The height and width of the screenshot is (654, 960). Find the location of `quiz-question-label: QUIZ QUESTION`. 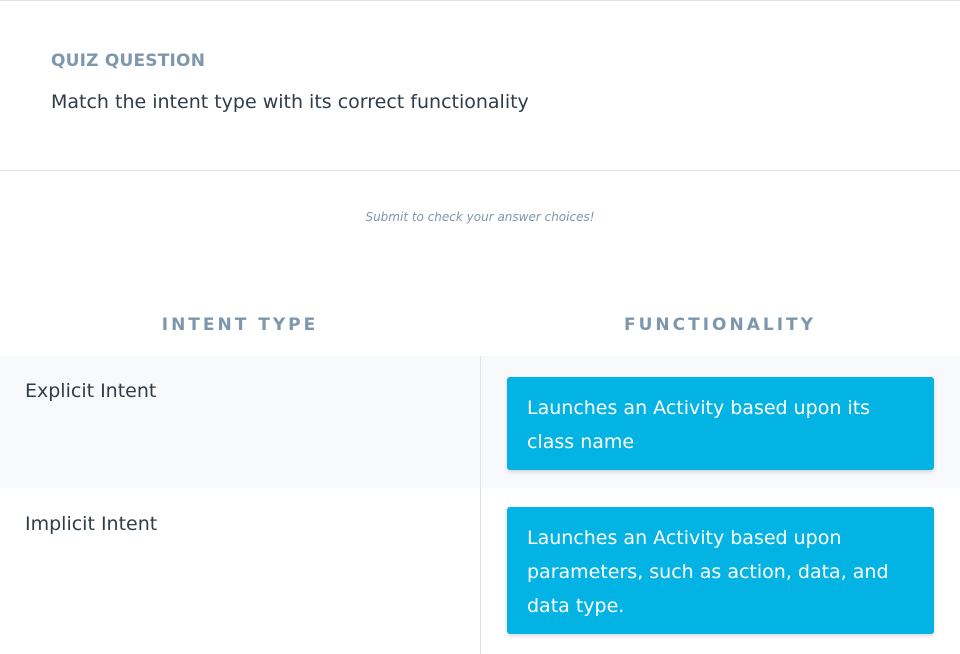

quiz-question-label: QUIZ QUESTION is located at coordinates (128, 61).